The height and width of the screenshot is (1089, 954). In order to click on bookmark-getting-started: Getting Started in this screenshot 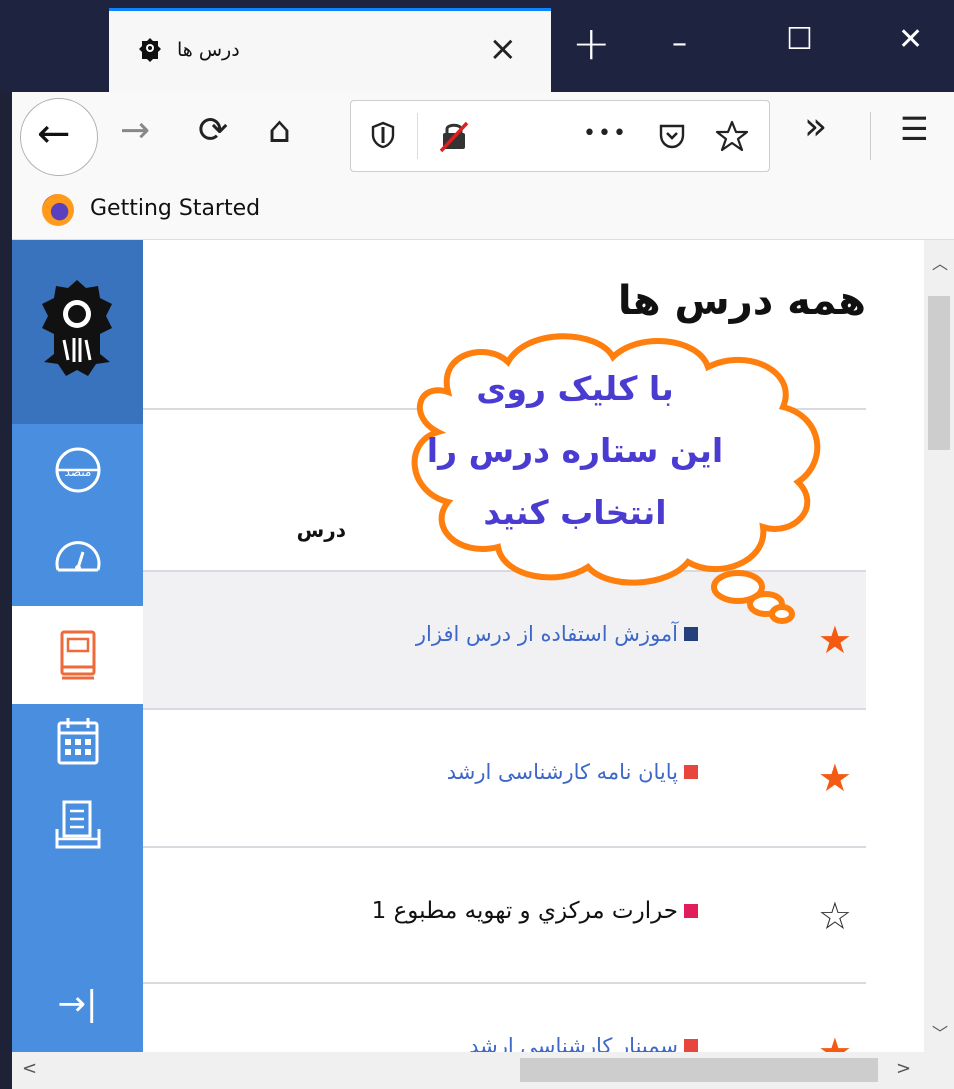, I will do `click(175, 208)`.